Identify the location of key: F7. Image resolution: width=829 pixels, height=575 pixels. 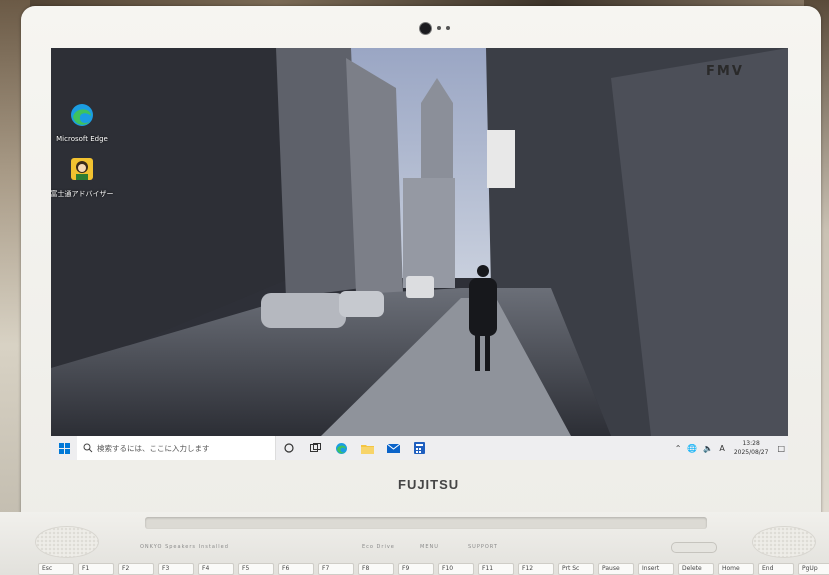
(336, 569).